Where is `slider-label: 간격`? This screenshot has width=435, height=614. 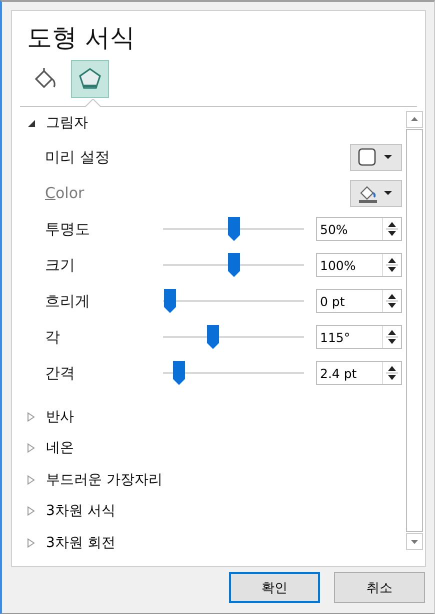
slider-label: 간격 is located at coordinates (60, 373).